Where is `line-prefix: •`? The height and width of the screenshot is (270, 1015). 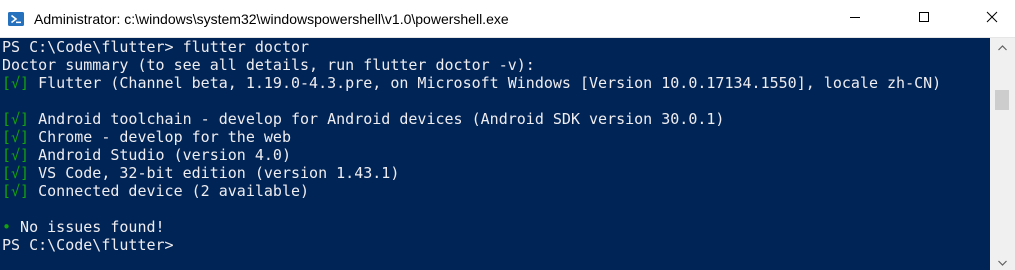
line-prefix: • is located at coordinates (7, 227).